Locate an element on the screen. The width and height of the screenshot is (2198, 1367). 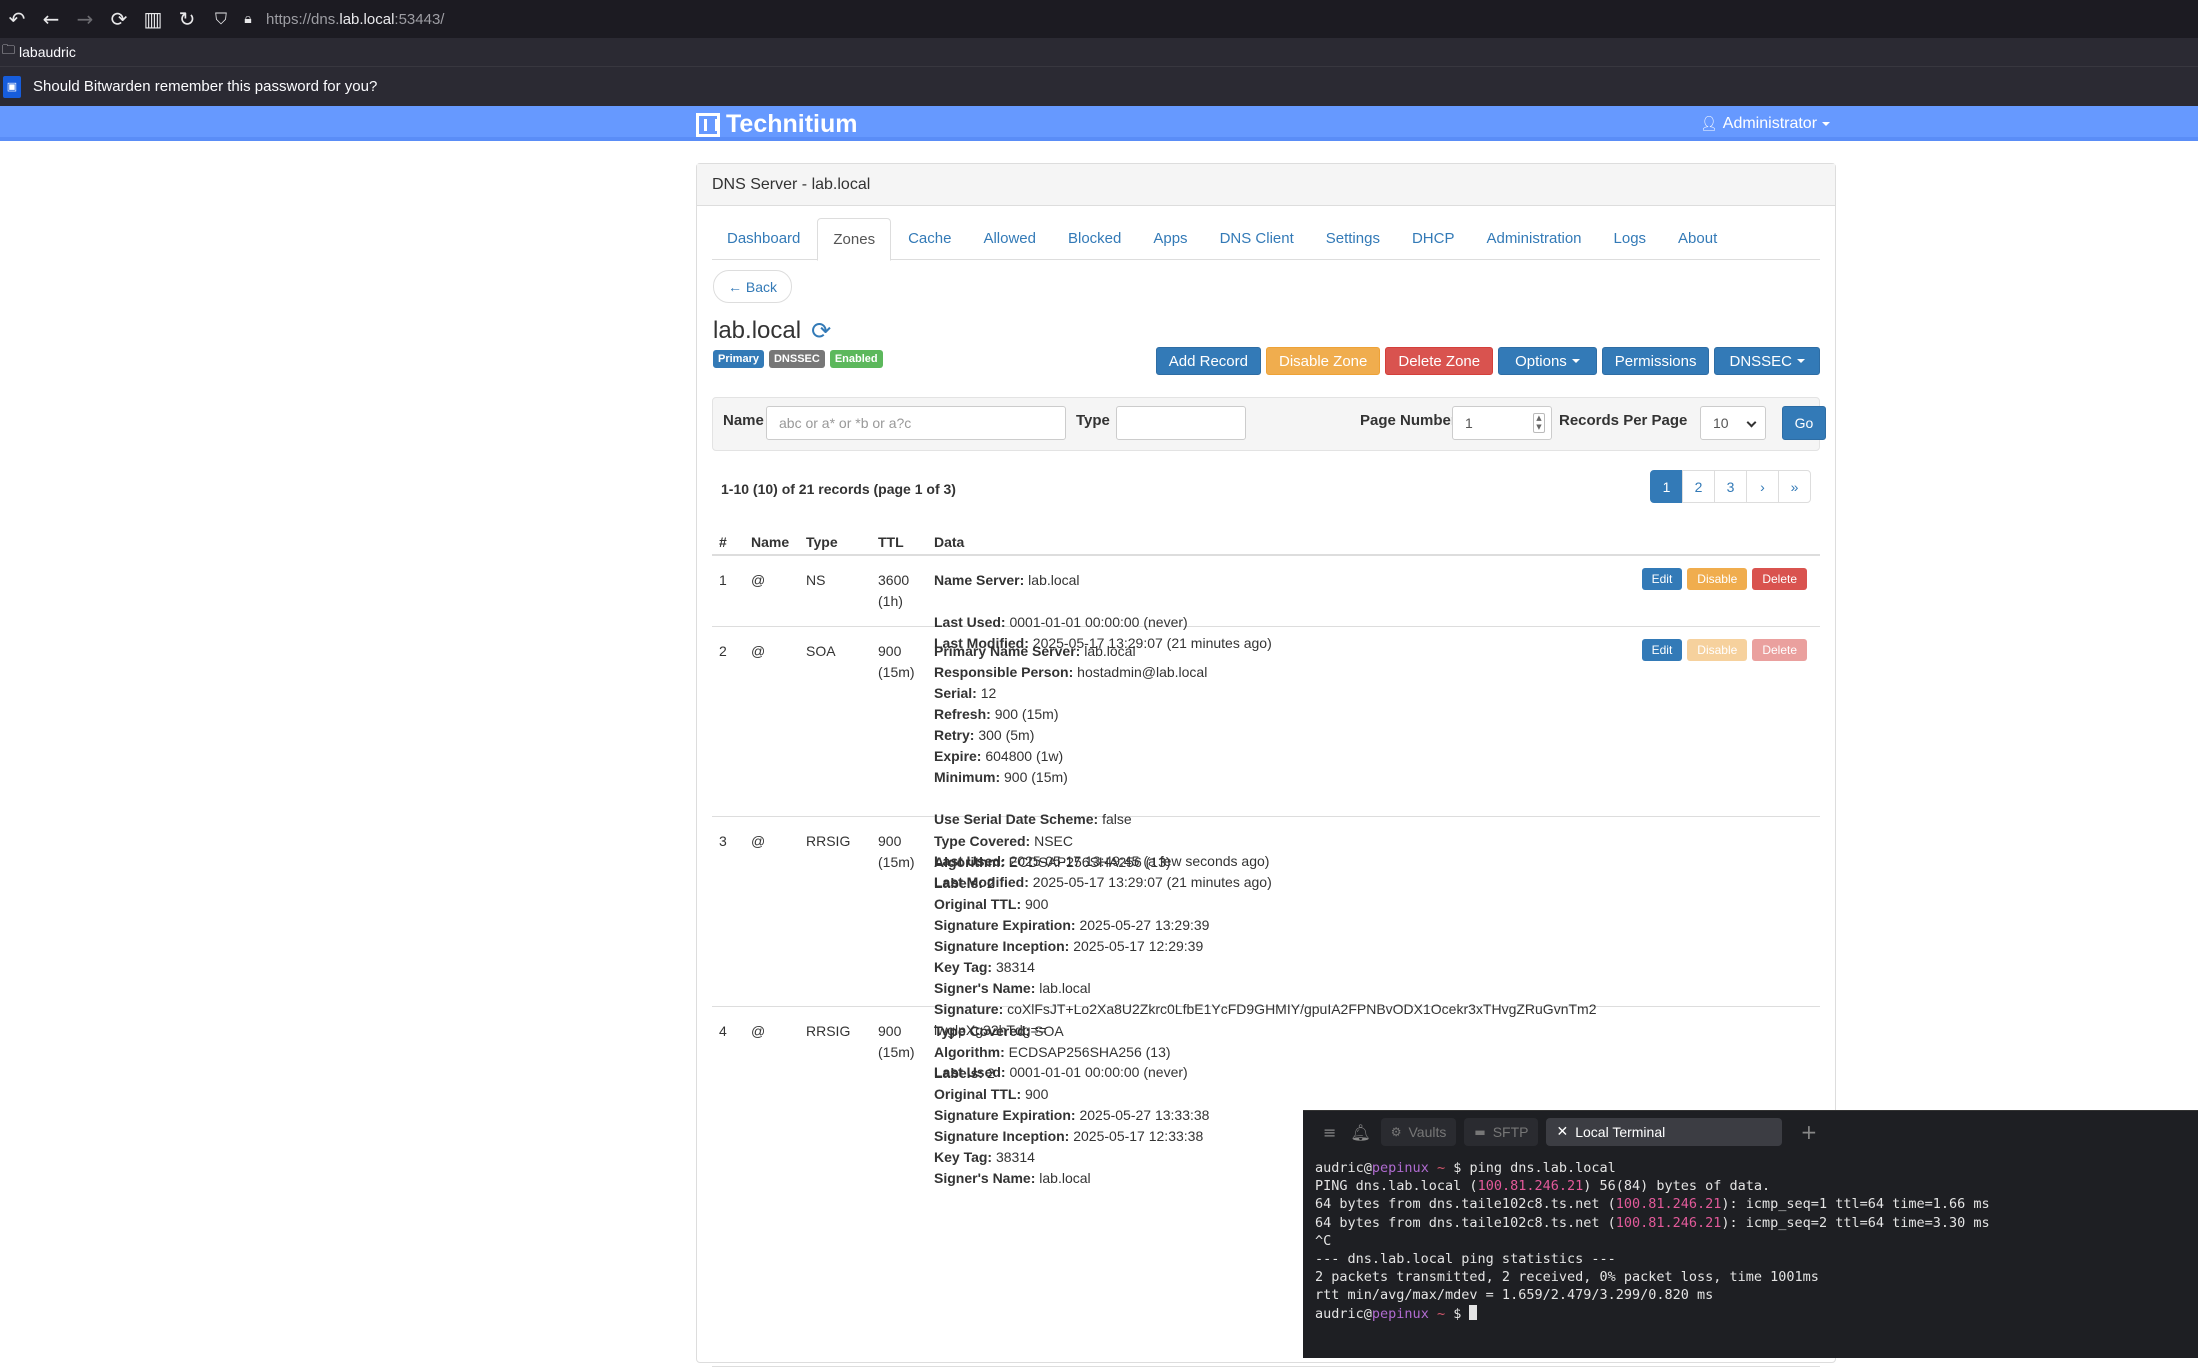
output-text: --- dns.lab.local ping statistics --- is located at coordinates (1465, 1259).